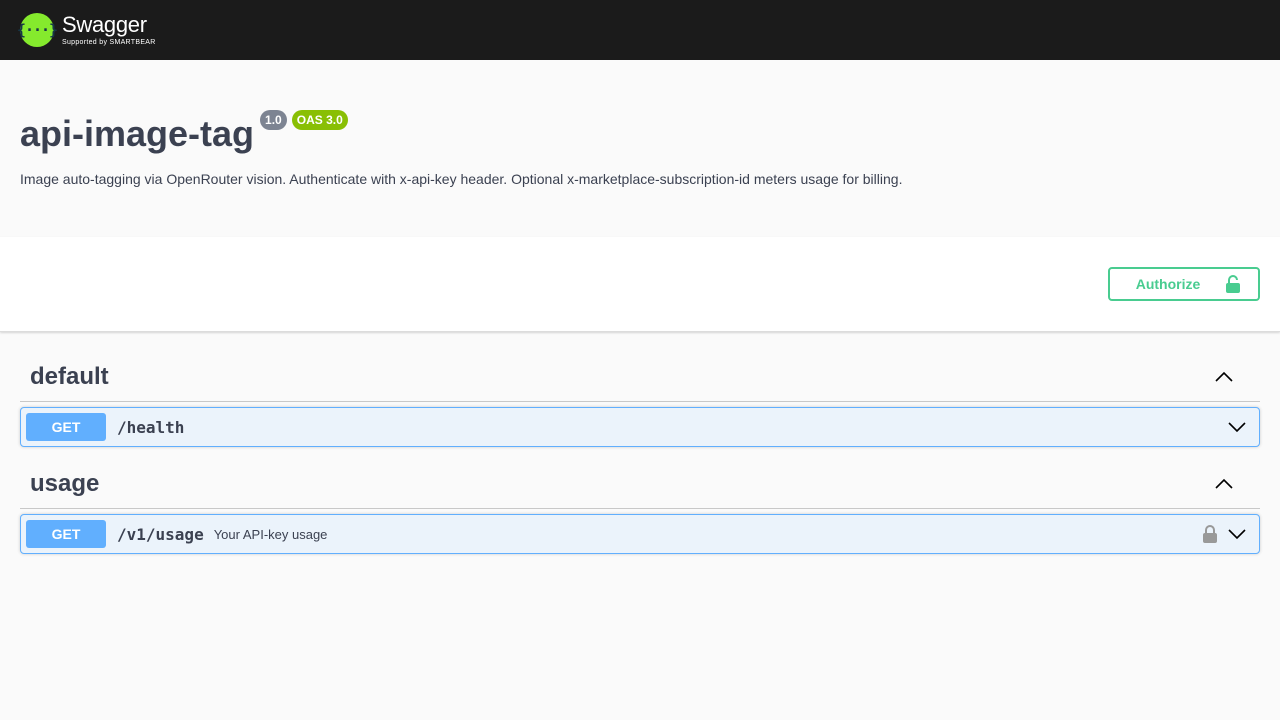 The height and width of the screenshot is (720, 1280). Describe the element at coordinates (640, 132) in the screenshot. I see `title-row: api-image-tag 1.0 OAS 3.0` at that location.